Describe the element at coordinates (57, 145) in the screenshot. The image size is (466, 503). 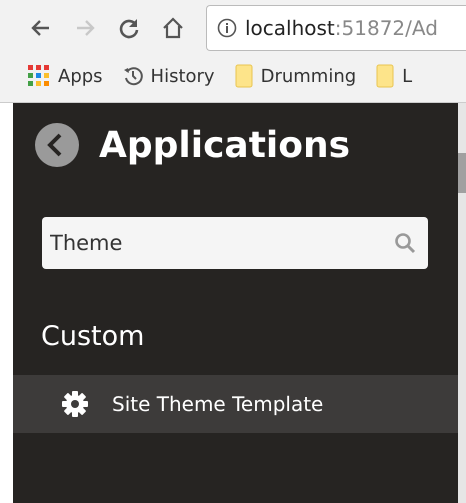
I see `back-icon` at that location.